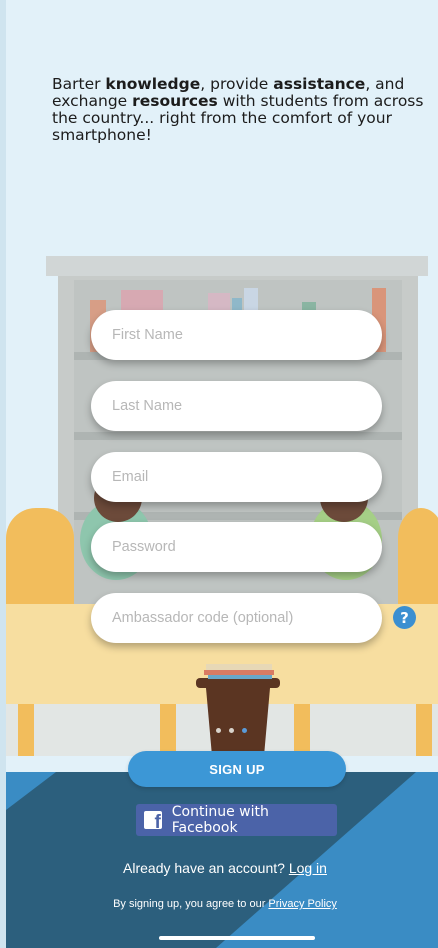 This screenshot has width=438, height=948. Describe the element at coordinates (220, 820) in the screenshot. I see `facebook-button-label: Continue with Facebook` at that location.